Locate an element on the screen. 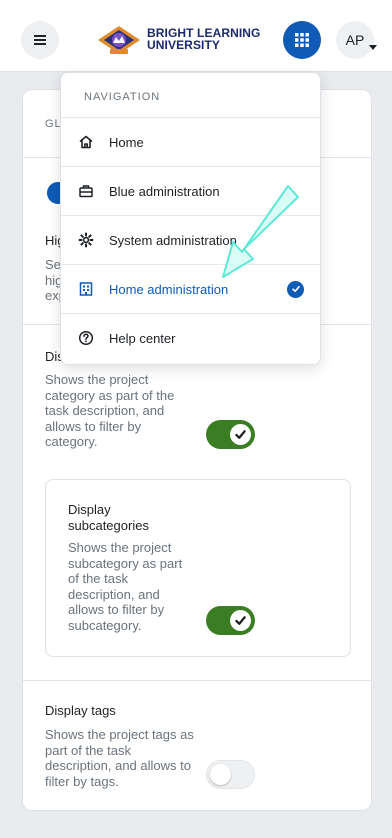 Image resolution: width=392 pixels, height=838 pixels. nav-item-system-administration: System administration is located at coordinates (190, 239).